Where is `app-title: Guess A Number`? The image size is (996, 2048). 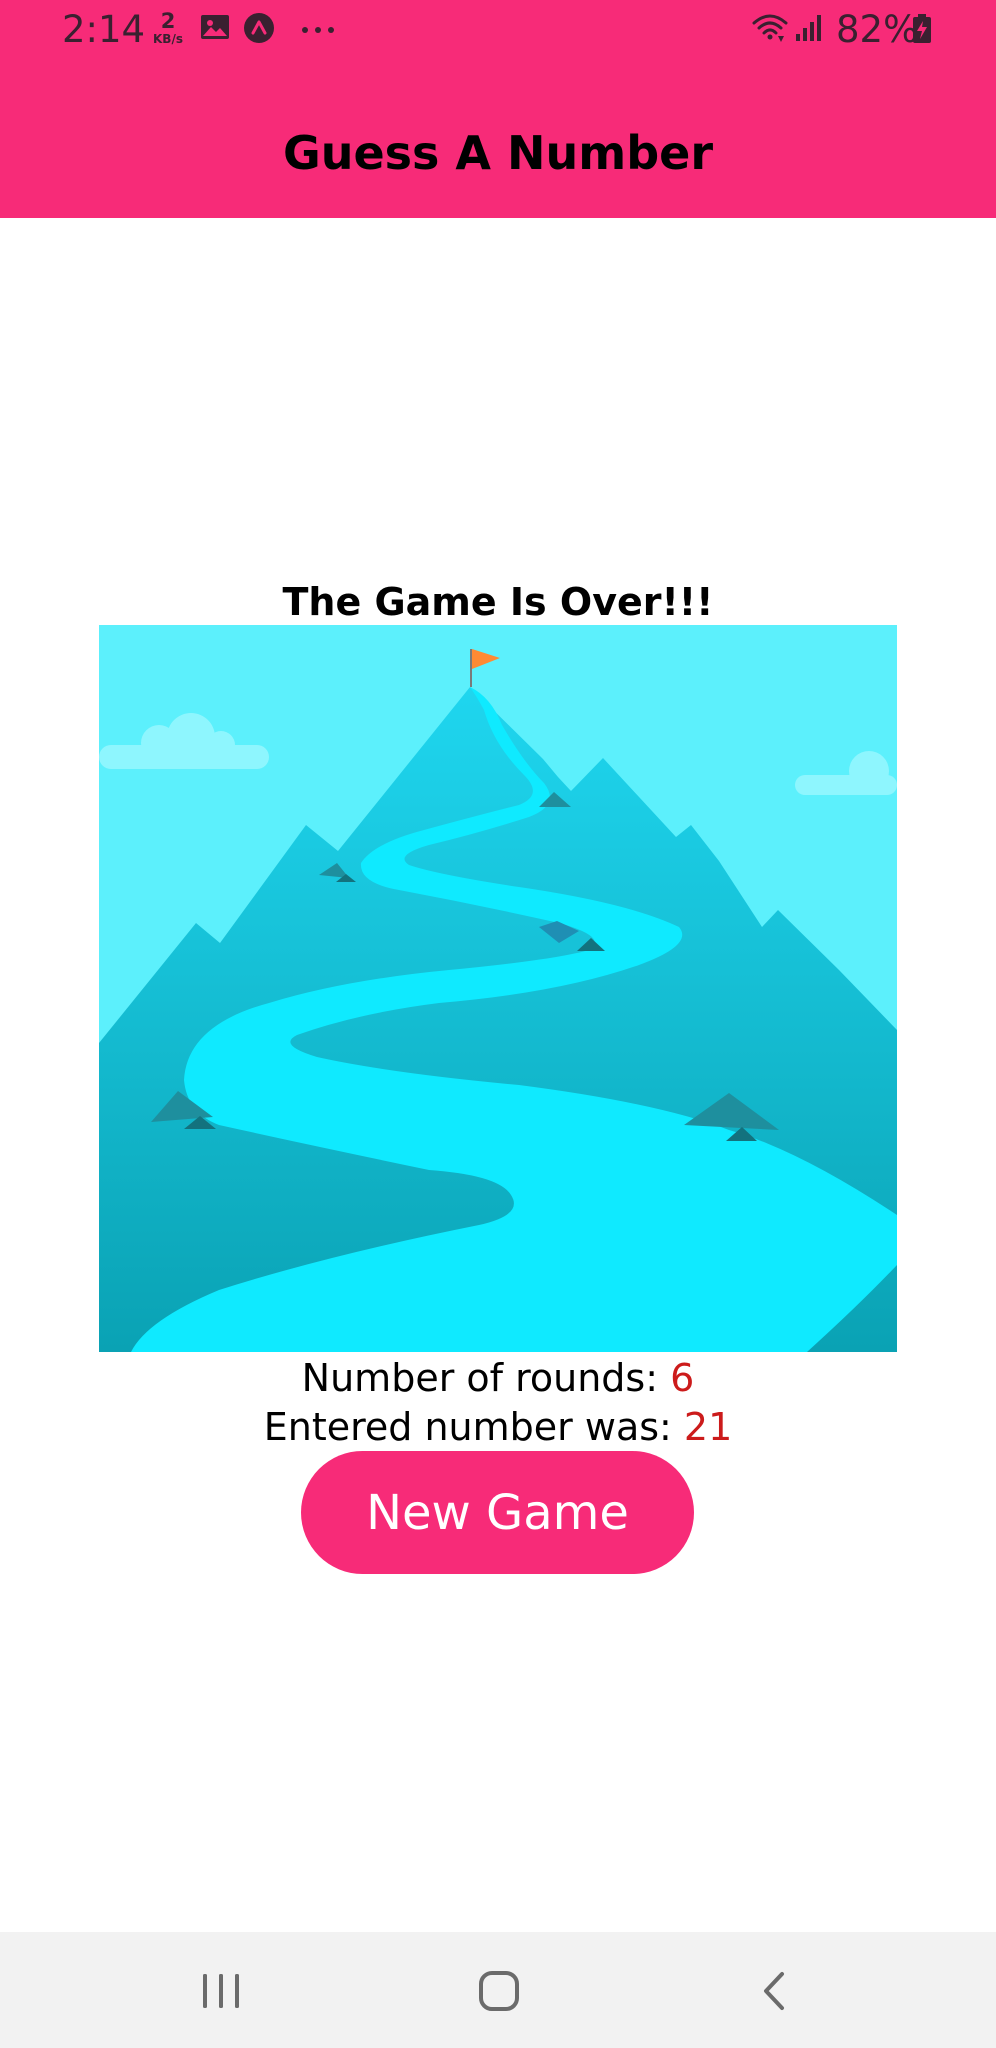
app-title: Guess A Number is located at coordinates (498, 153).